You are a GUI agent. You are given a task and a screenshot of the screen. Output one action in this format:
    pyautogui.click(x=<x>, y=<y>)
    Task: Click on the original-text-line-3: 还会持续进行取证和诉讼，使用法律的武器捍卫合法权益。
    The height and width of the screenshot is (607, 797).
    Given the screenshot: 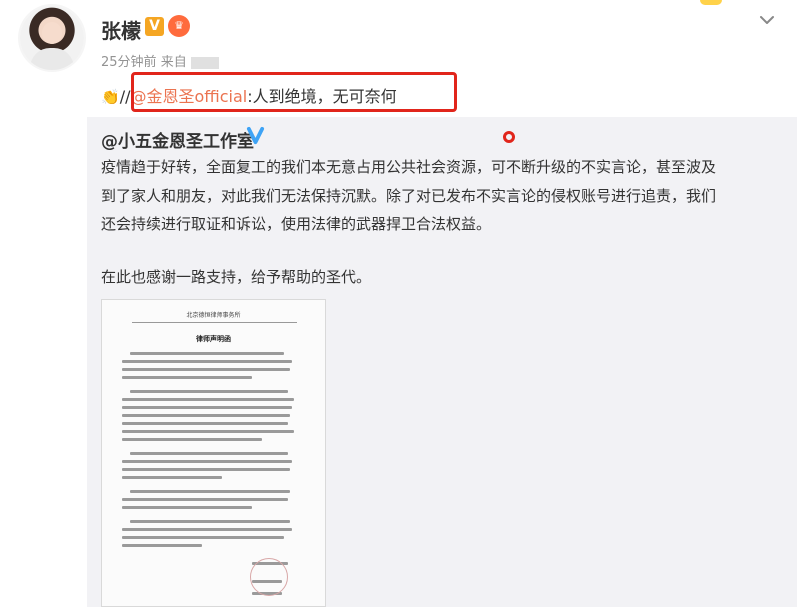 What is the action you would take?
    pyautogui.click(x=296, y=224)
    